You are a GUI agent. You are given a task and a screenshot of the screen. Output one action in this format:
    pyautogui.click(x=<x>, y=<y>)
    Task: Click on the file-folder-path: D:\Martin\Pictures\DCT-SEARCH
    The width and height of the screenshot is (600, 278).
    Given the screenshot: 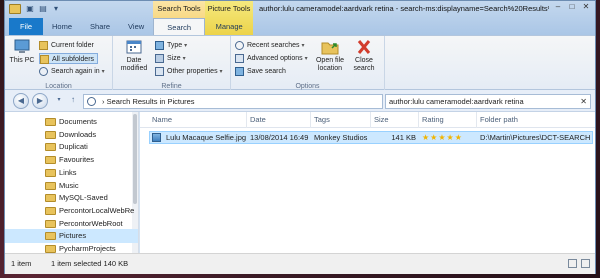 What is the action you would take?
    pyautogui.click(x=535, y=137)
    